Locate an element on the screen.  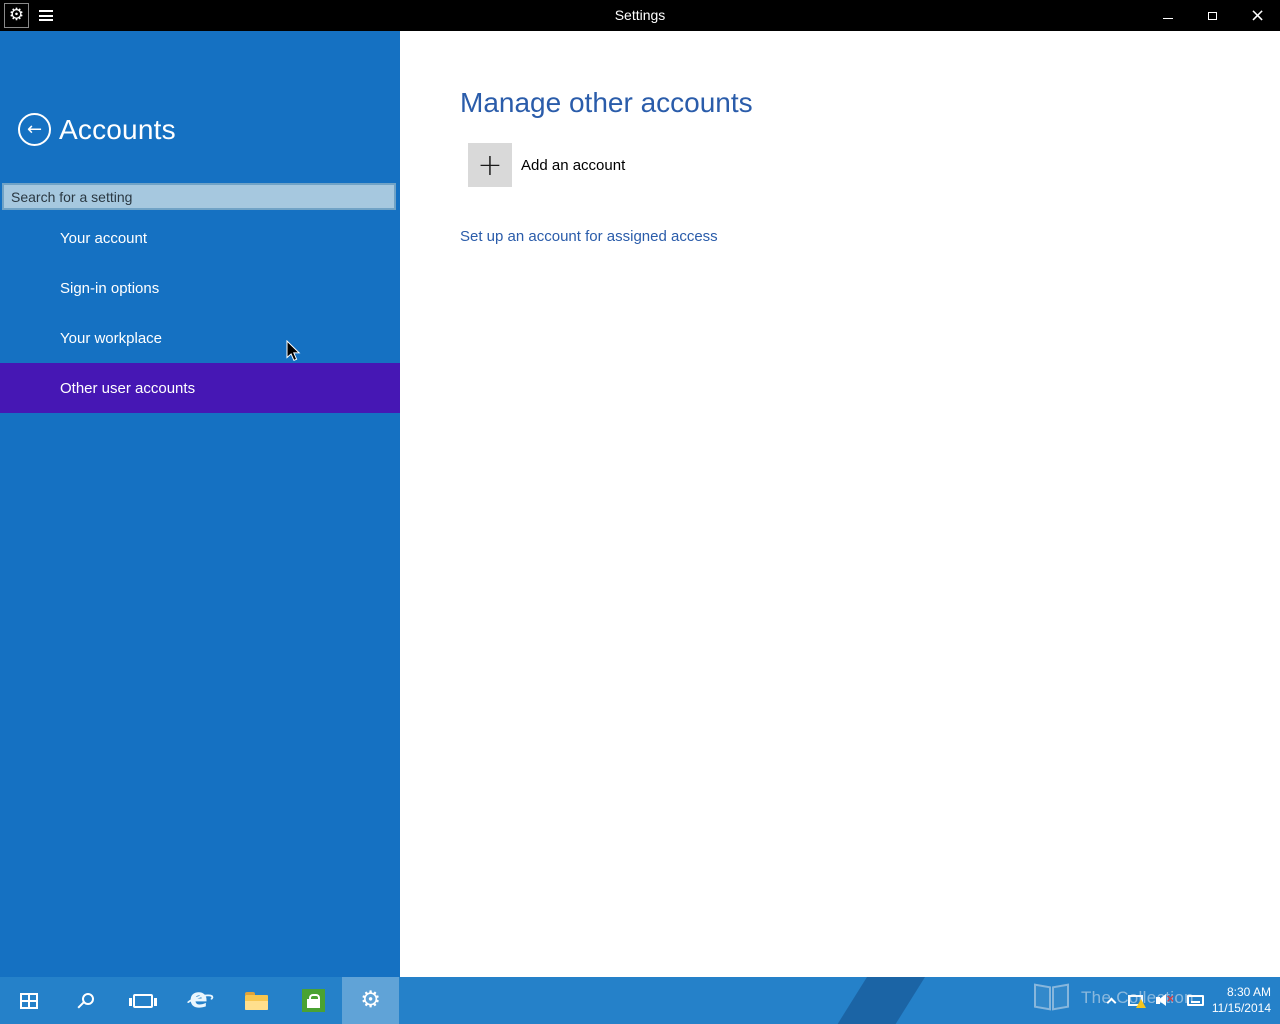
add-account-button: + Add an account is located at coordinates (546, 165).